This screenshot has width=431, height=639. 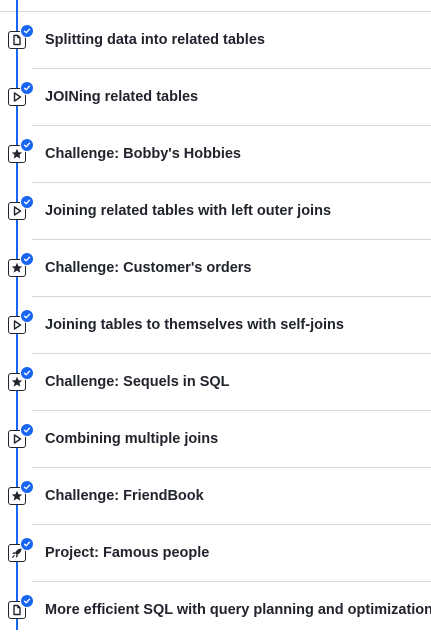 I want to click on lesson-item-6: Challenge: Sequels in SQL, so click(x=215, y=382).